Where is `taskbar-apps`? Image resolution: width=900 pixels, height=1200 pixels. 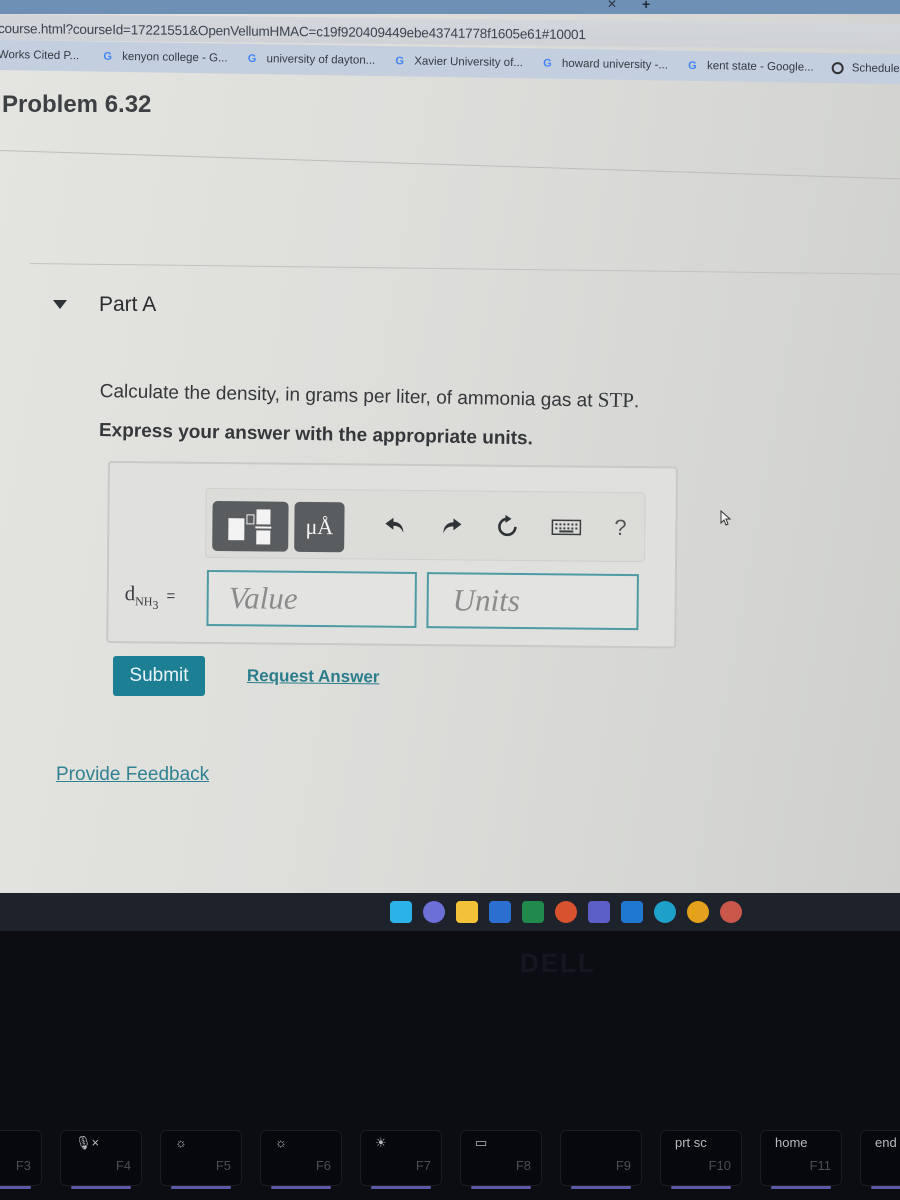
taskbar-apps is located at coordinates (566, 912).